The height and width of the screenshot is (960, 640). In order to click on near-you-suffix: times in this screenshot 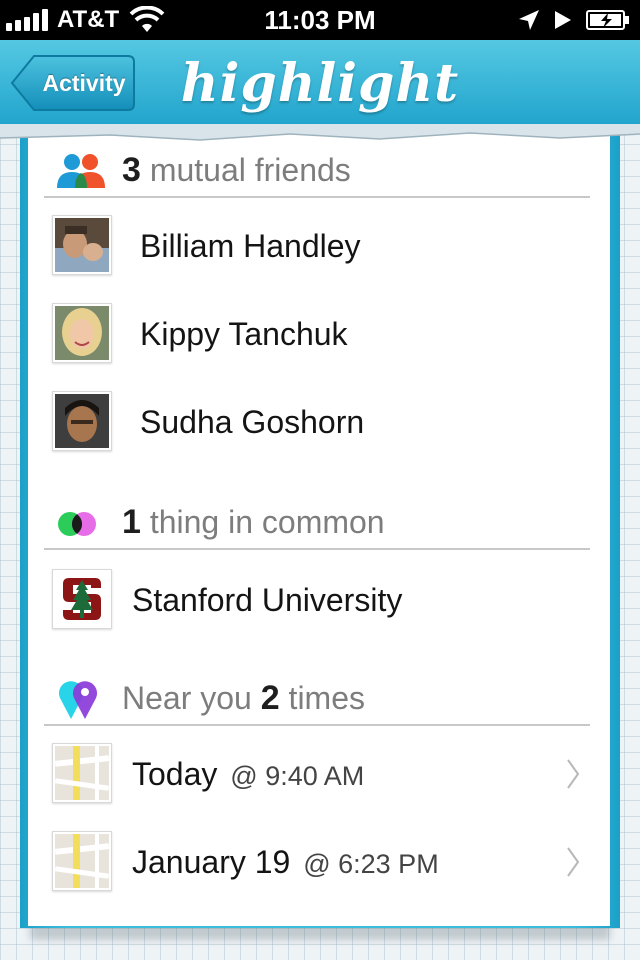, I will do `click(322, 698)`.